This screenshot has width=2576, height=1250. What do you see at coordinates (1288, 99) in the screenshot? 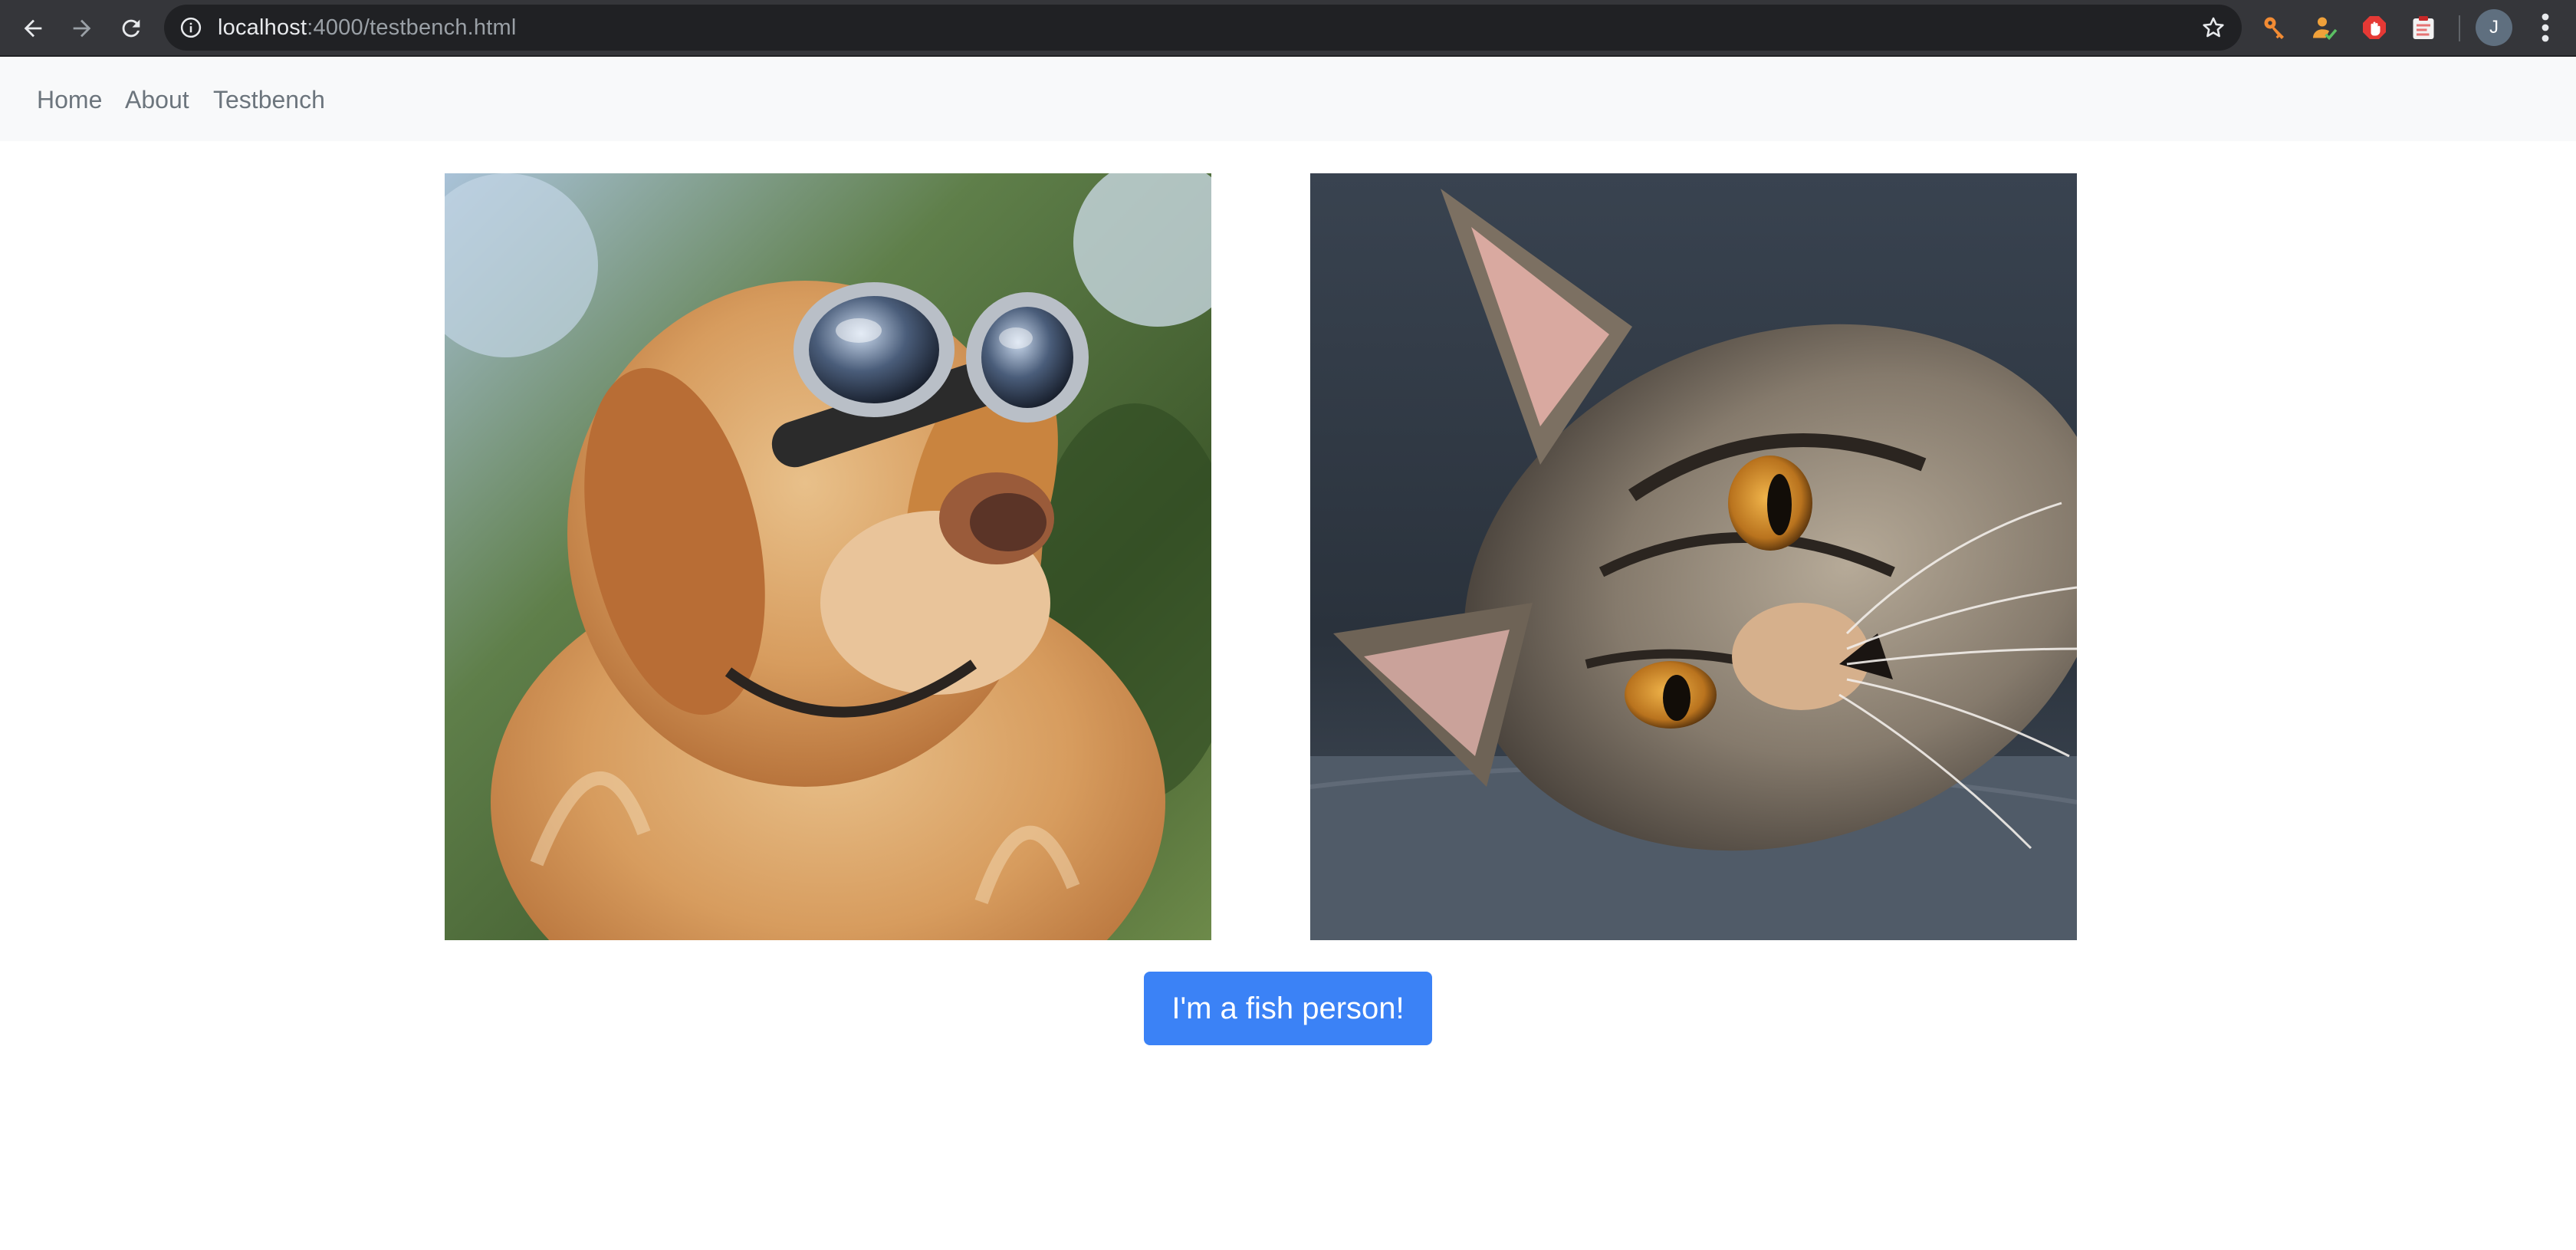
I see `site-navbar: Home About Testbench` at bounding box center [1288, 99].